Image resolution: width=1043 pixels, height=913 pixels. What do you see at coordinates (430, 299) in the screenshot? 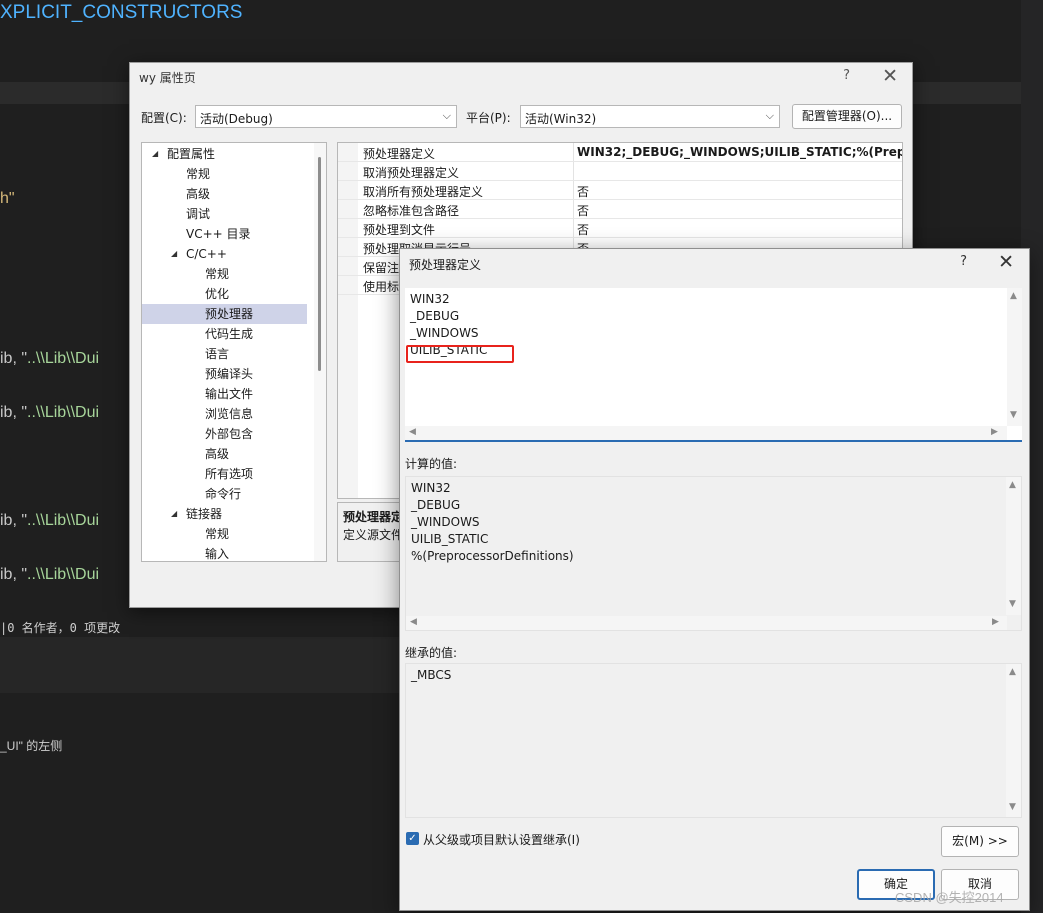
I see `definition-line: WIN32` at bounding box center [430, 299].